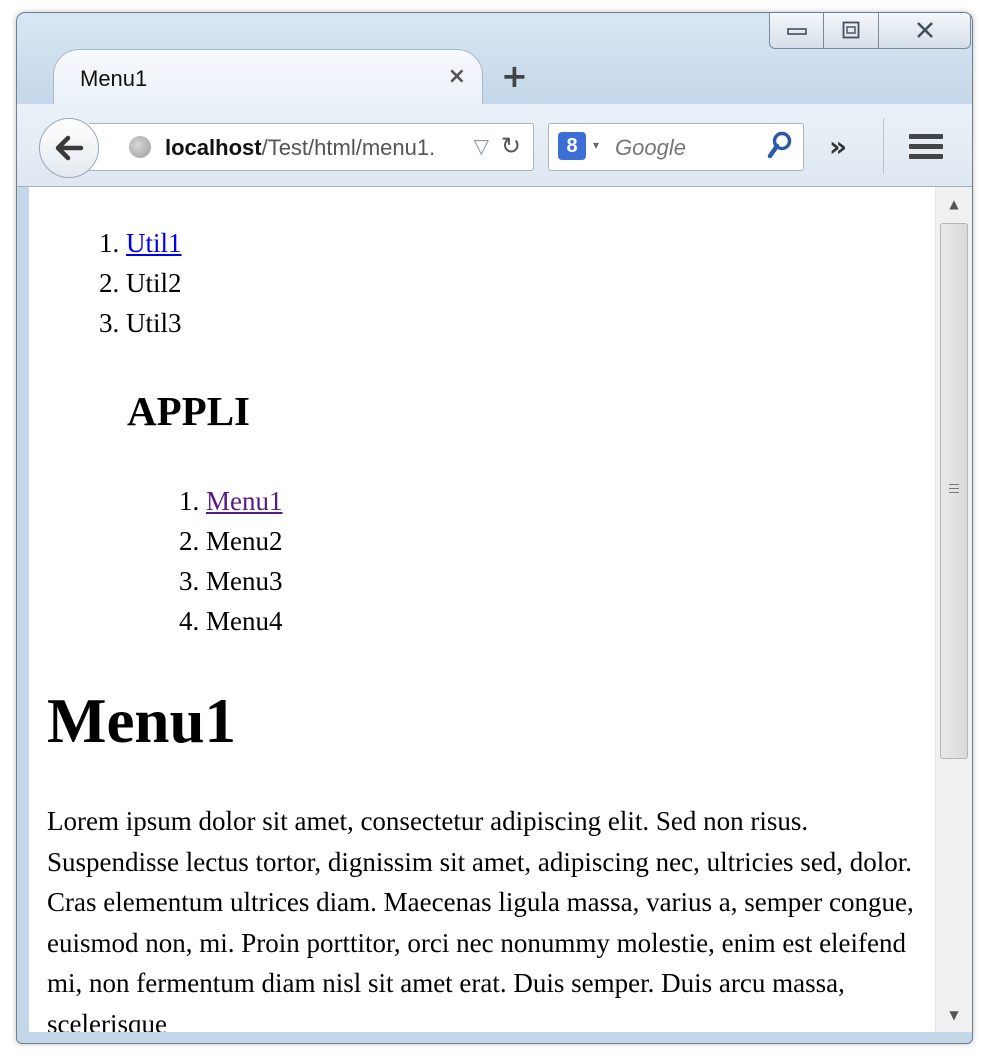 This screenshot has height=1059, width=982. I want to click on restore-button, so click(851, 31).